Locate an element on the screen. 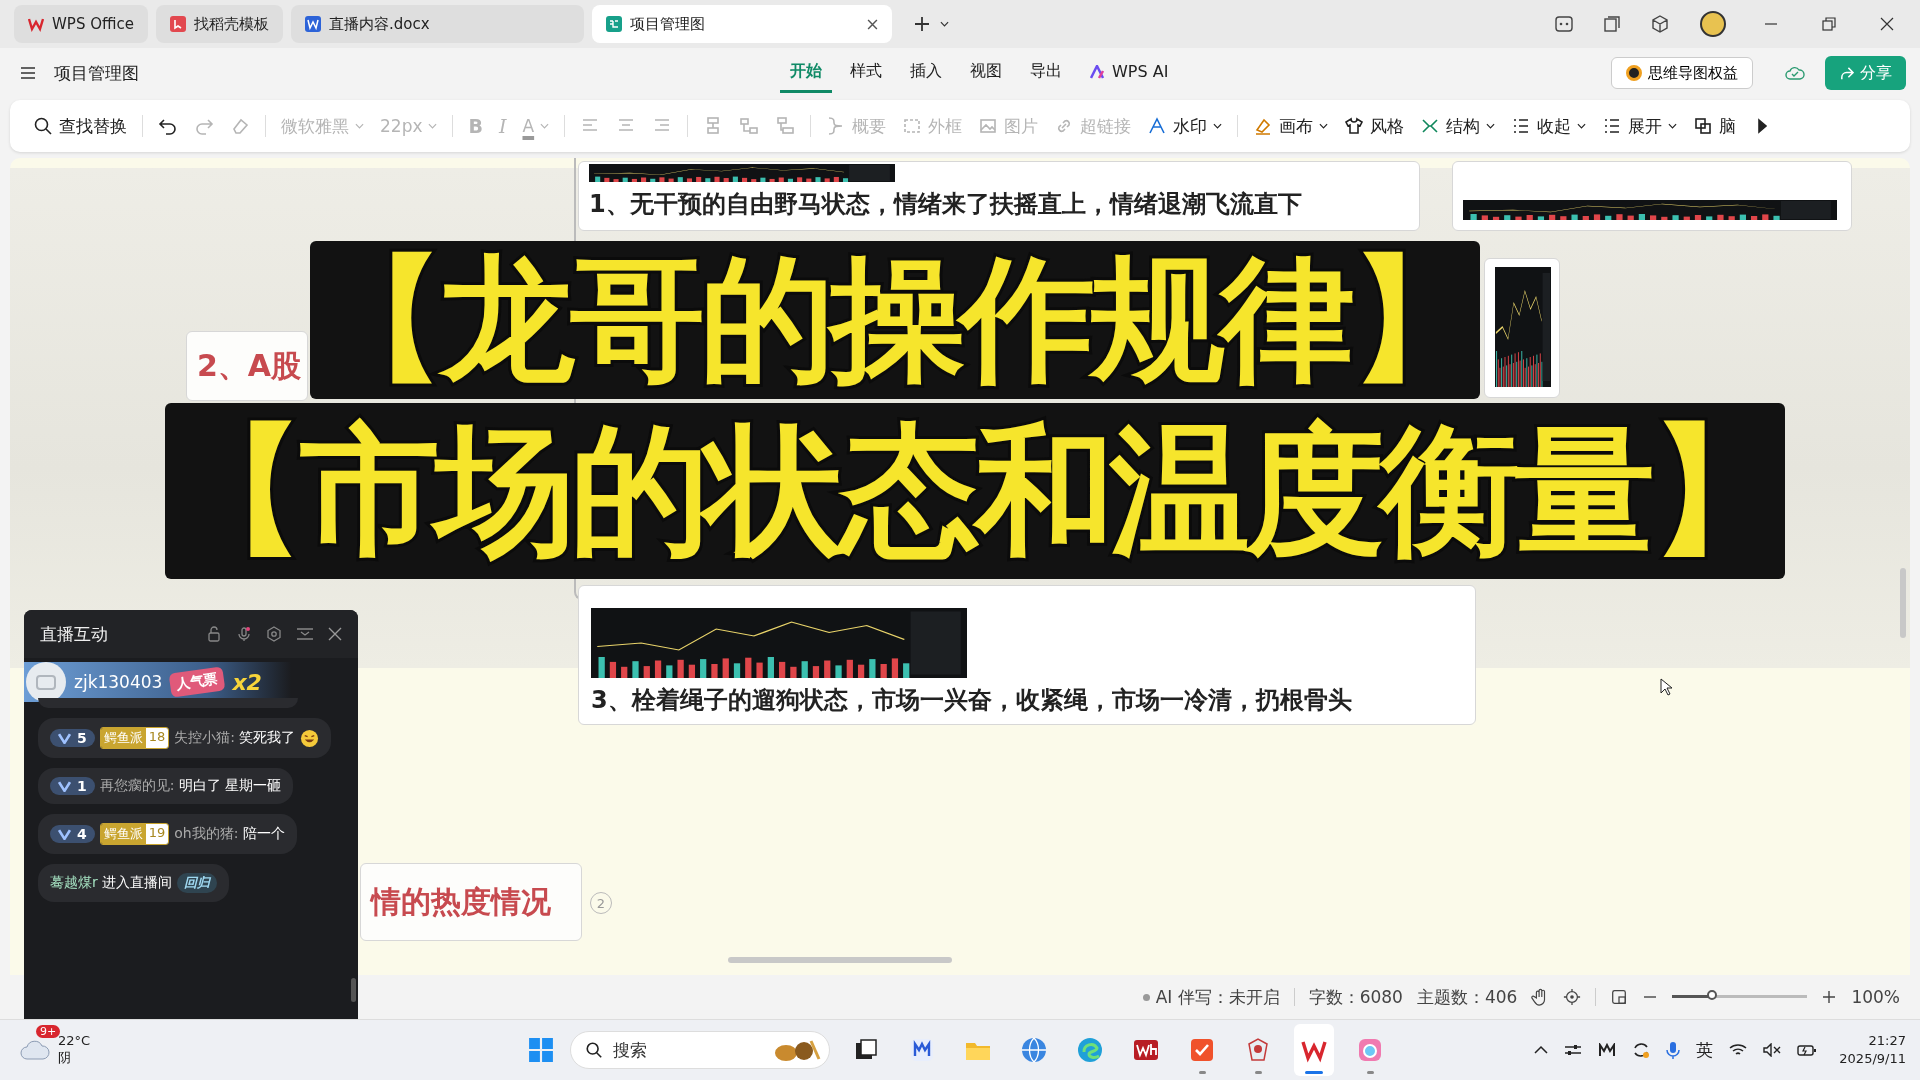 The height and width of the screenshot is (1080, 1920). sliders-icon is located at coordinates (1573, 1050).